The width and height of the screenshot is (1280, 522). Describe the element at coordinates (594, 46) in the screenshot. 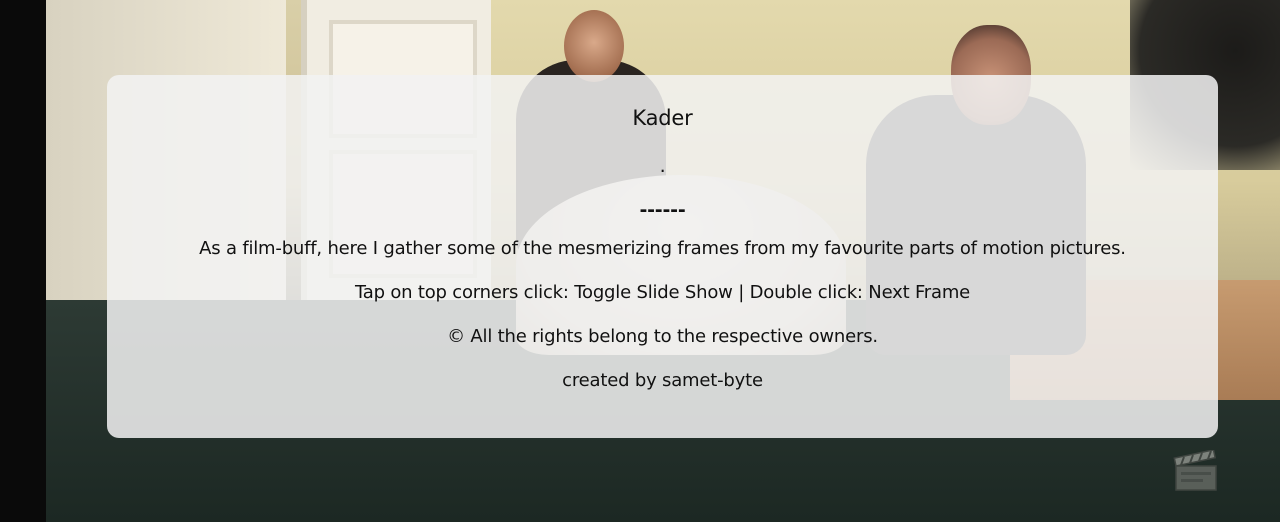

I see `scene-head-left` at that location.